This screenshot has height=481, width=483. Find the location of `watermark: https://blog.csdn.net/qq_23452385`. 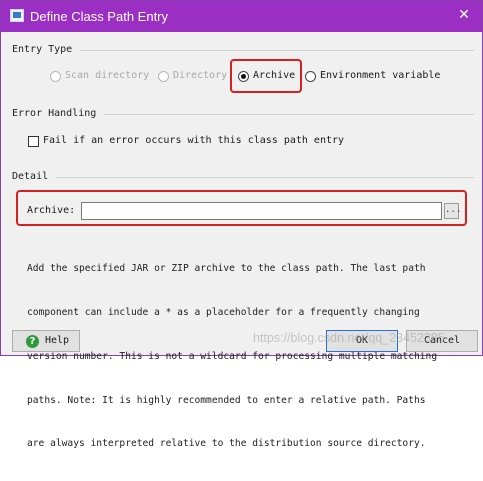

watermark: https://blog.csdn.net/qq_23452385 is located at coordinates (349, 338).